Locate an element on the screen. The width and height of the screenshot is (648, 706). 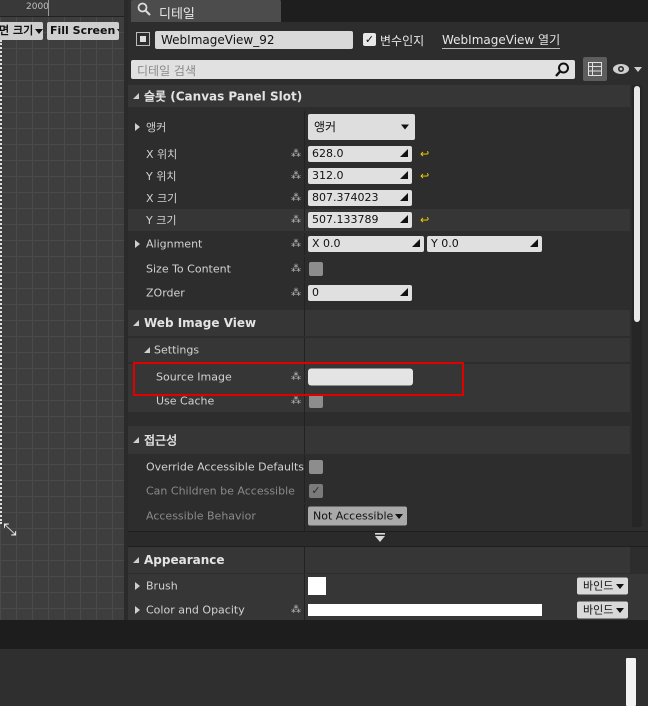
x-position-label: X 위치 is located at coordinates (162, 154).